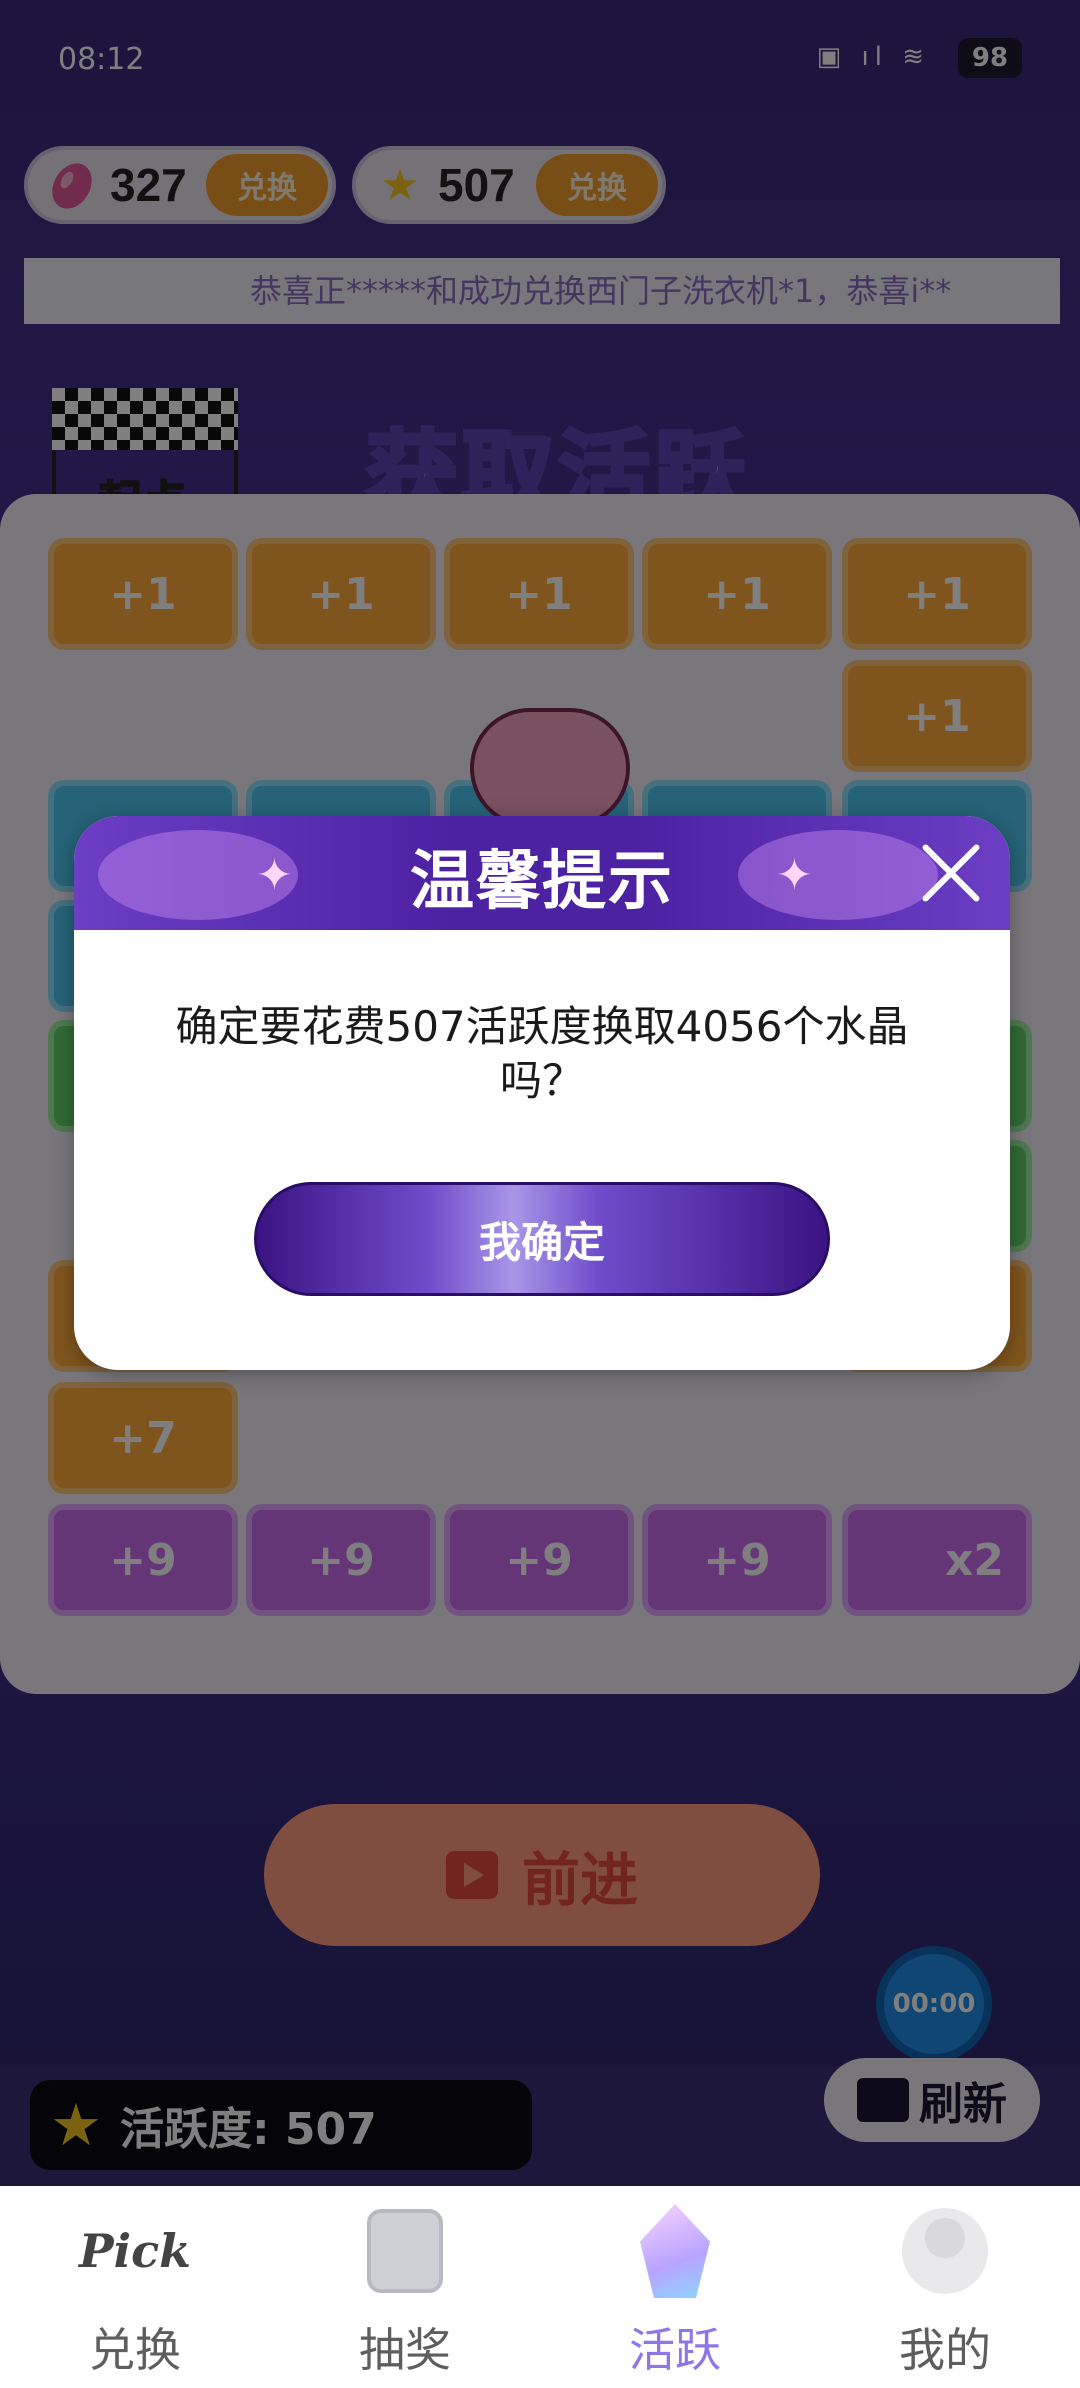  Describe the element at coordinates (675, 2251) in the screenshot. I see `crystal-icon` at that location.